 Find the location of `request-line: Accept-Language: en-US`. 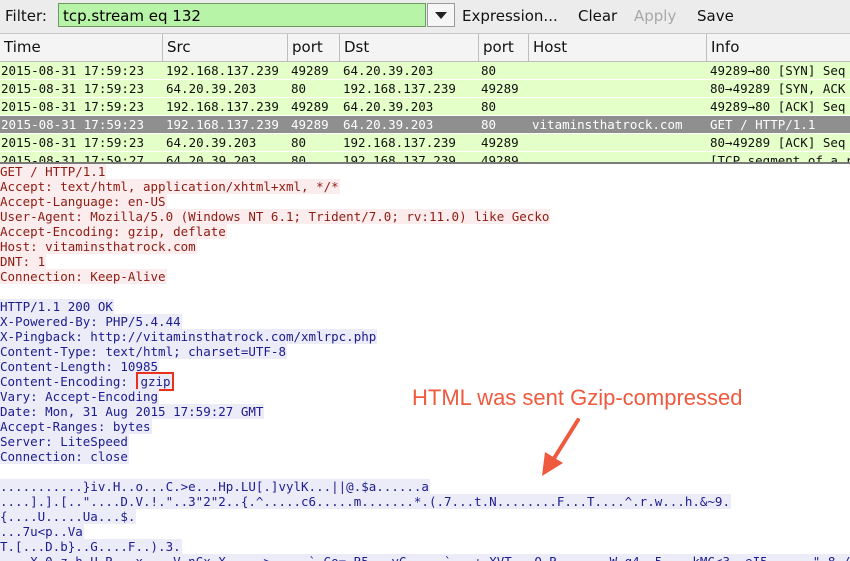

request-line: Accept-Language: en-US is located at coordinates (83, 201).